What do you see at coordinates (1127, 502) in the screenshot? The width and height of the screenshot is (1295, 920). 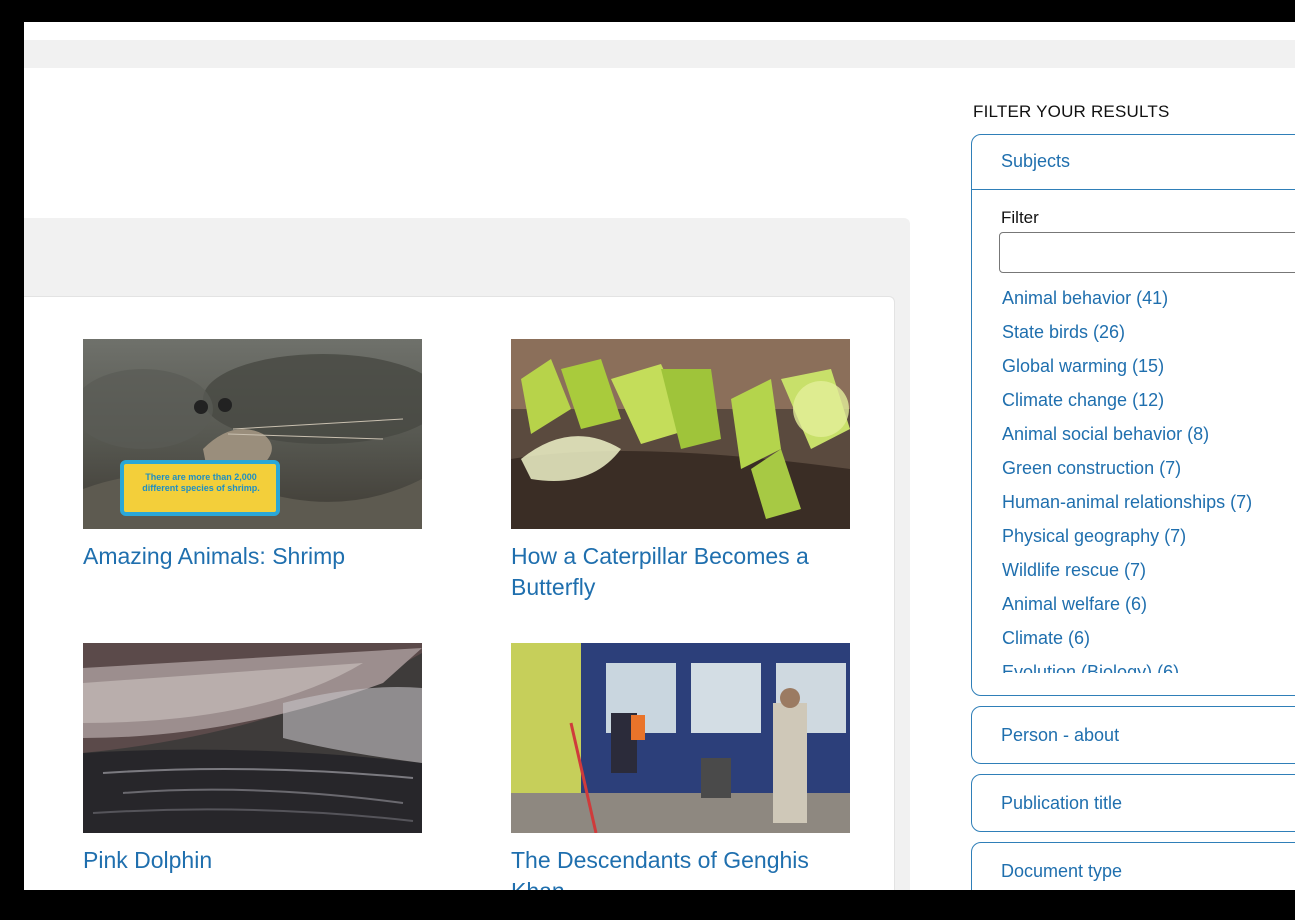 I see `subject-link: Human-animal relationships (7)` at bounding box center [1127, 502].